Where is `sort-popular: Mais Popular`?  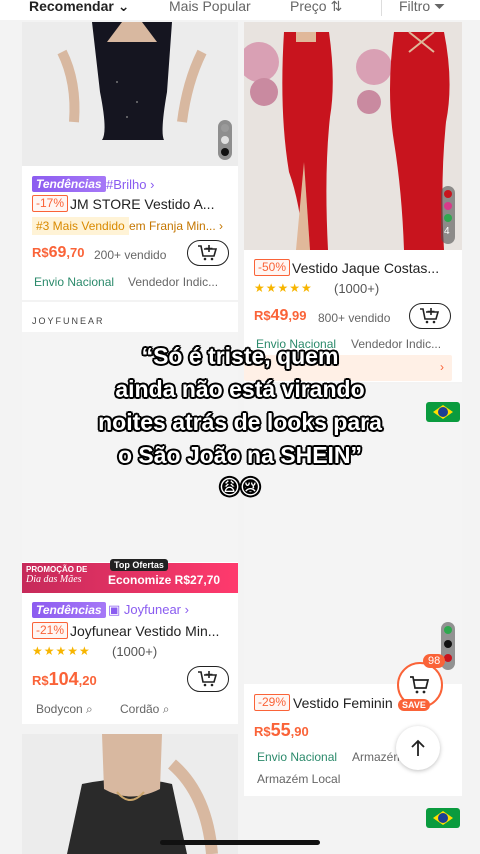
sort-popular: Mais Popular is located at coordinates (210, 7).